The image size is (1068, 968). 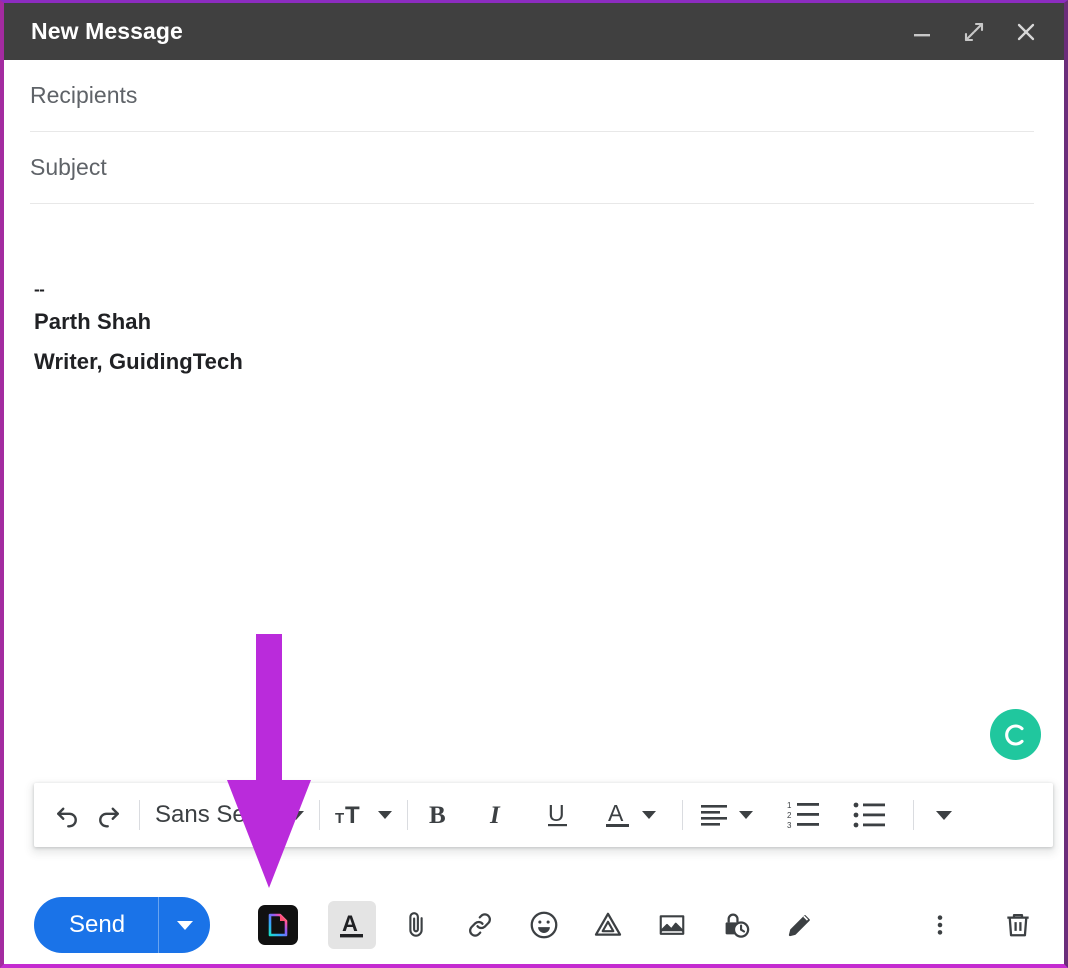 I want to click on signature-title: Writer, GuidingTech, so click(x=138, y=361).